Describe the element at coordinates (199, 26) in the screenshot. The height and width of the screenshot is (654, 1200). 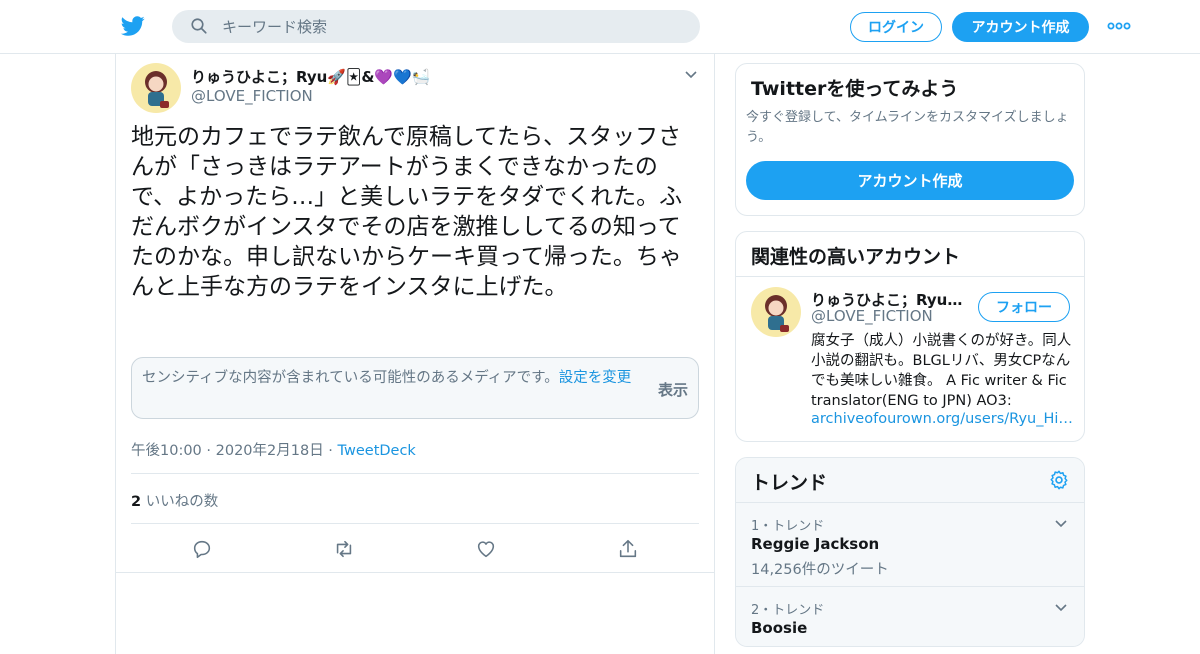
I see `search-icon` at that location.